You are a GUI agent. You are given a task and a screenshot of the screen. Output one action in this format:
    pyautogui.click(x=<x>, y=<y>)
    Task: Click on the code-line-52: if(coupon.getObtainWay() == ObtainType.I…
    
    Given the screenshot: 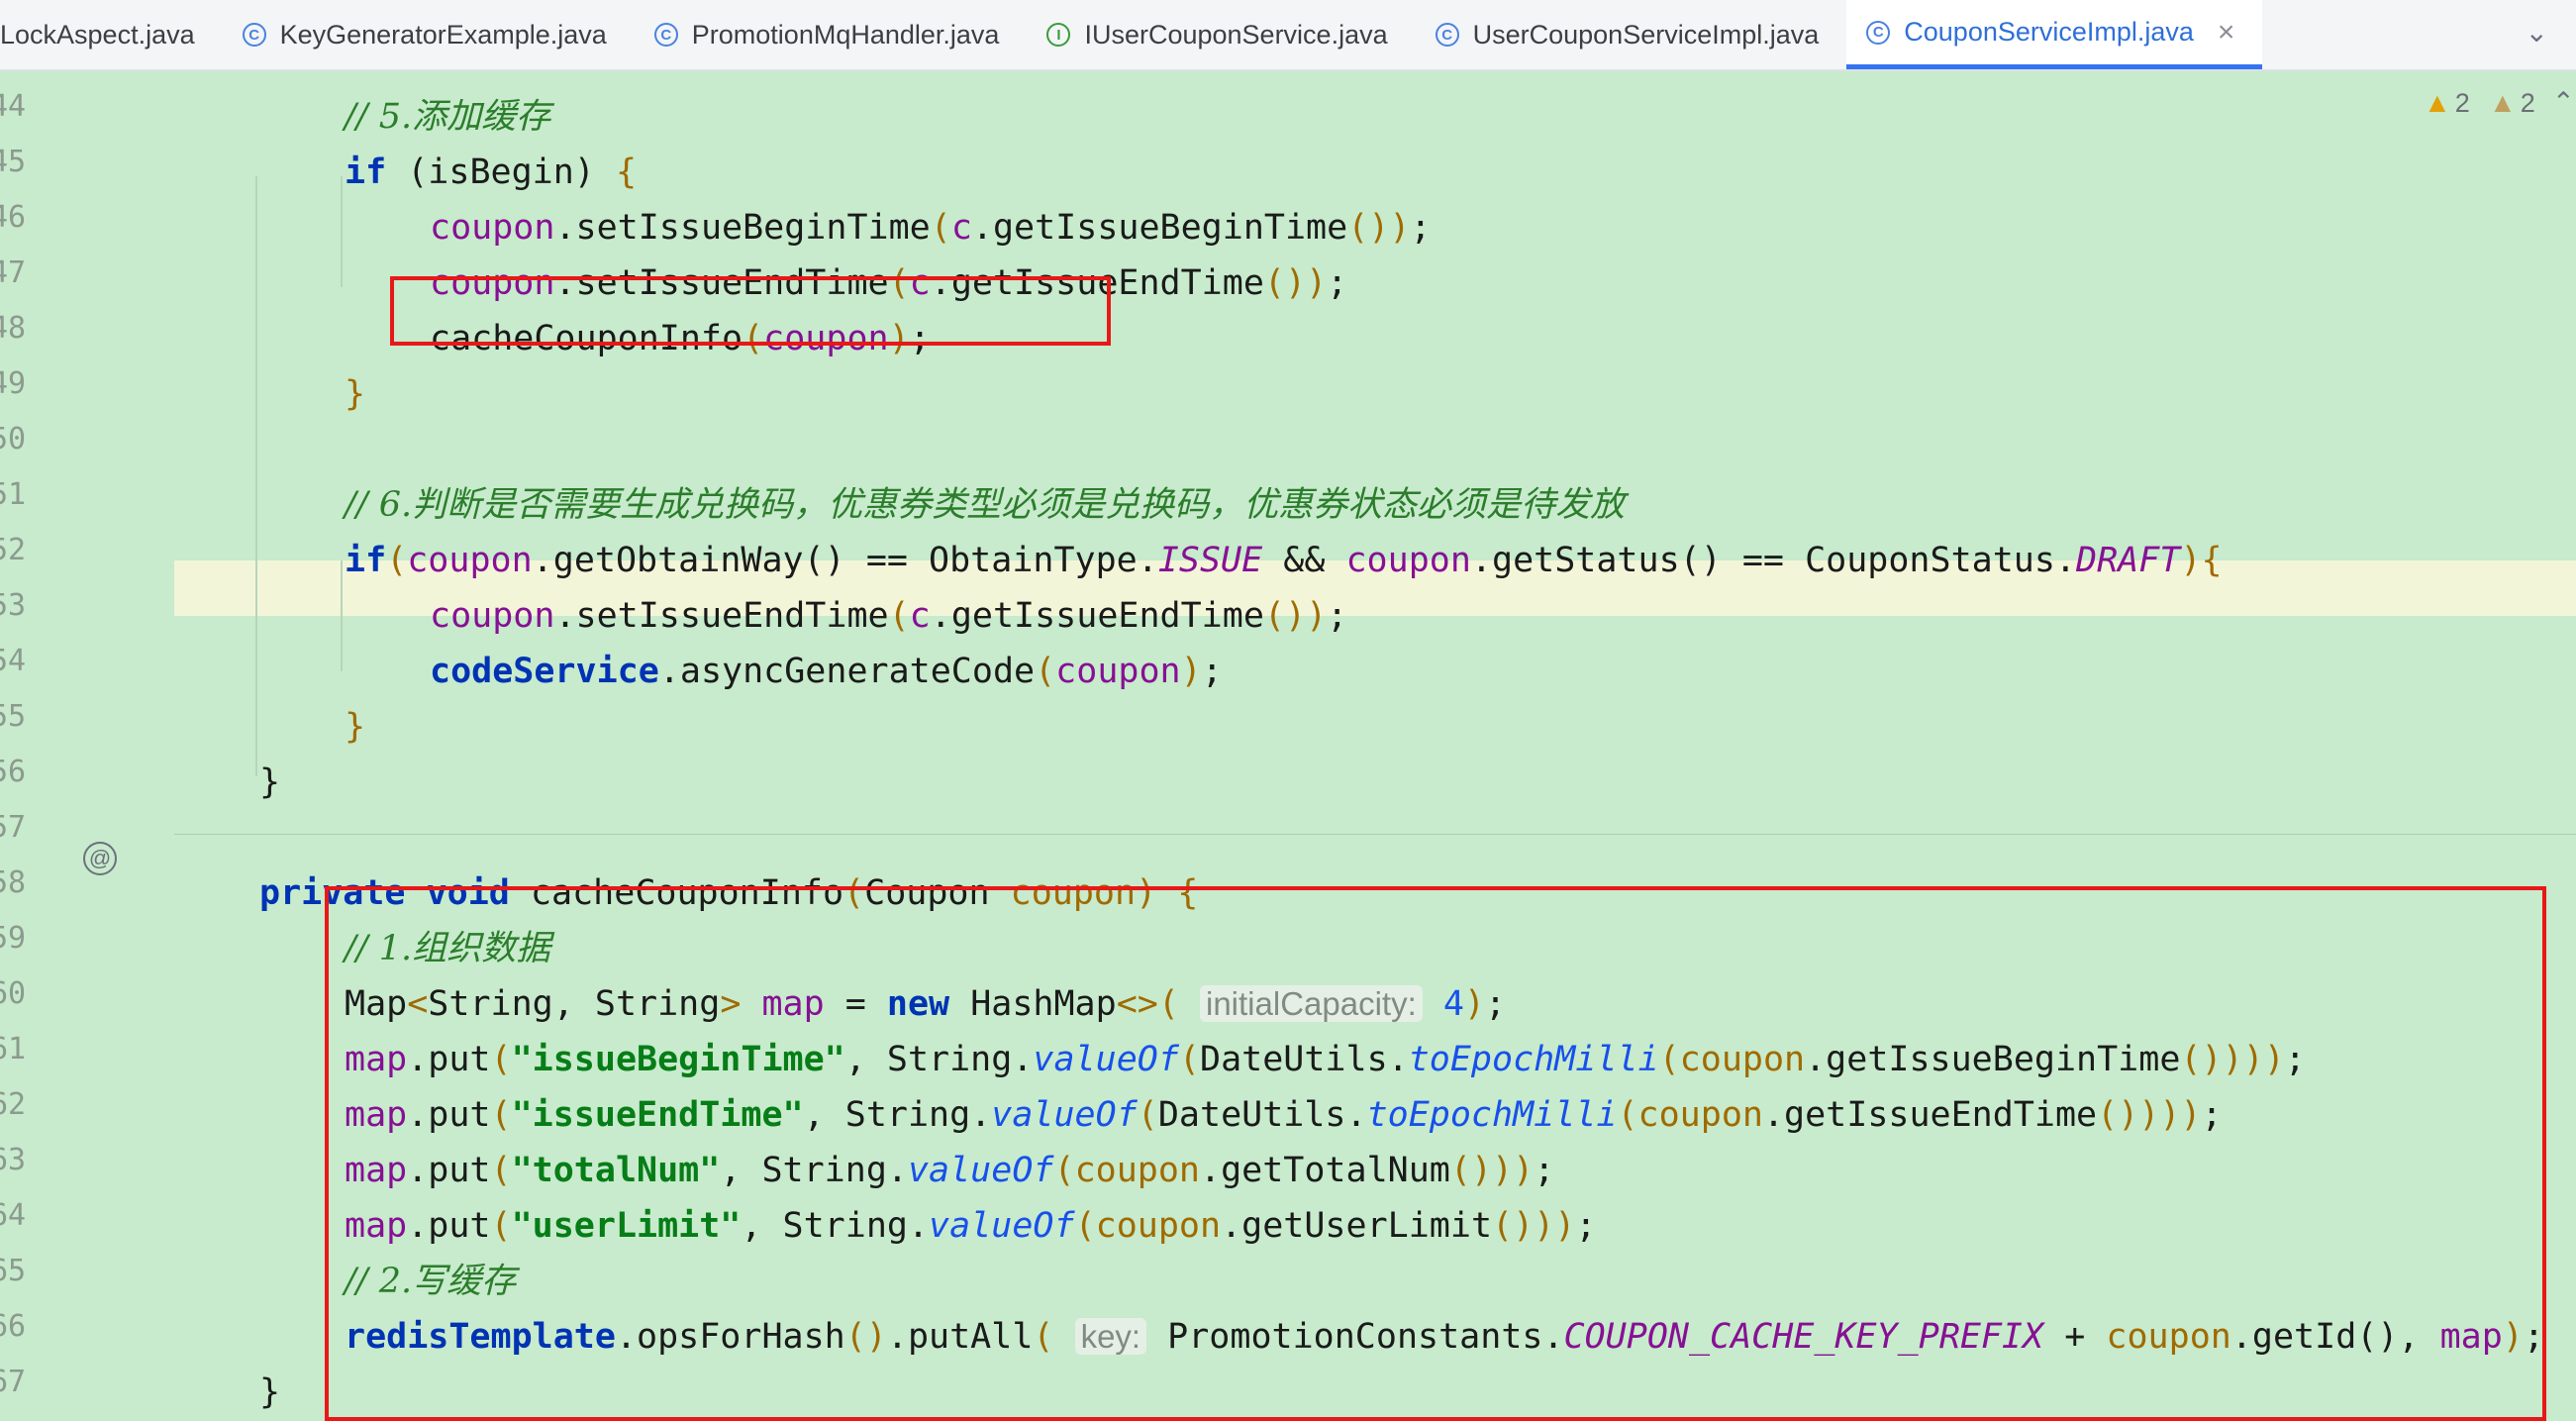 What is the action you would take?
    pyautogui.click(x=1284, y=560)
    